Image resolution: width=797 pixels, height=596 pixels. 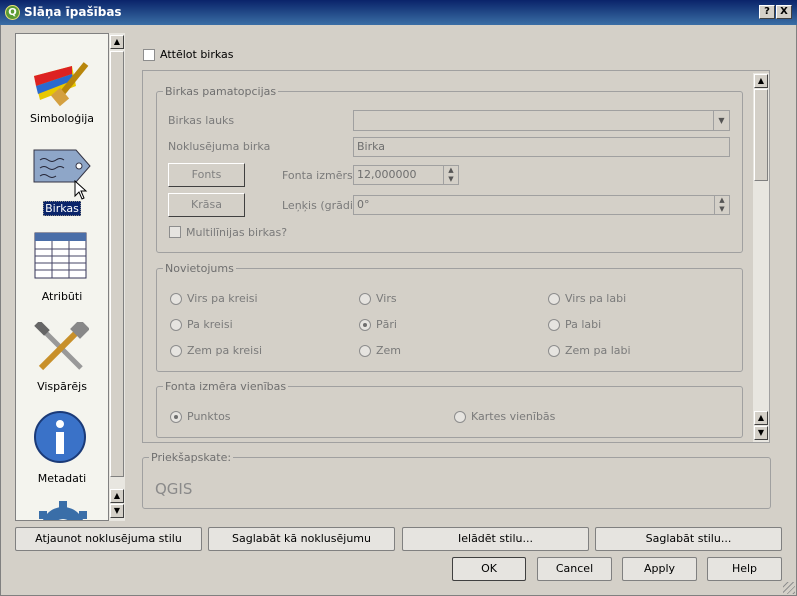 What do you see at coordinates (176, 299) in the screenshot?
I see `placement-radio-above-left` at bounding box center [176, 299].